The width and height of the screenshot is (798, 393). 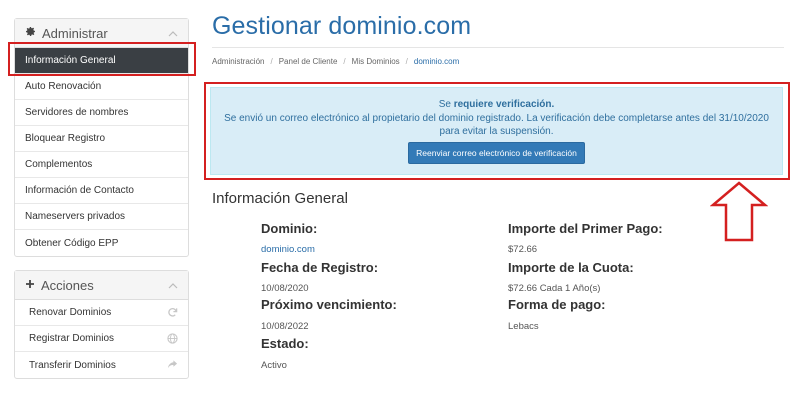 I want to click on breadcrumb-item-panel-de-cliente: Panel de Cliente, so click(x=308, y=61).